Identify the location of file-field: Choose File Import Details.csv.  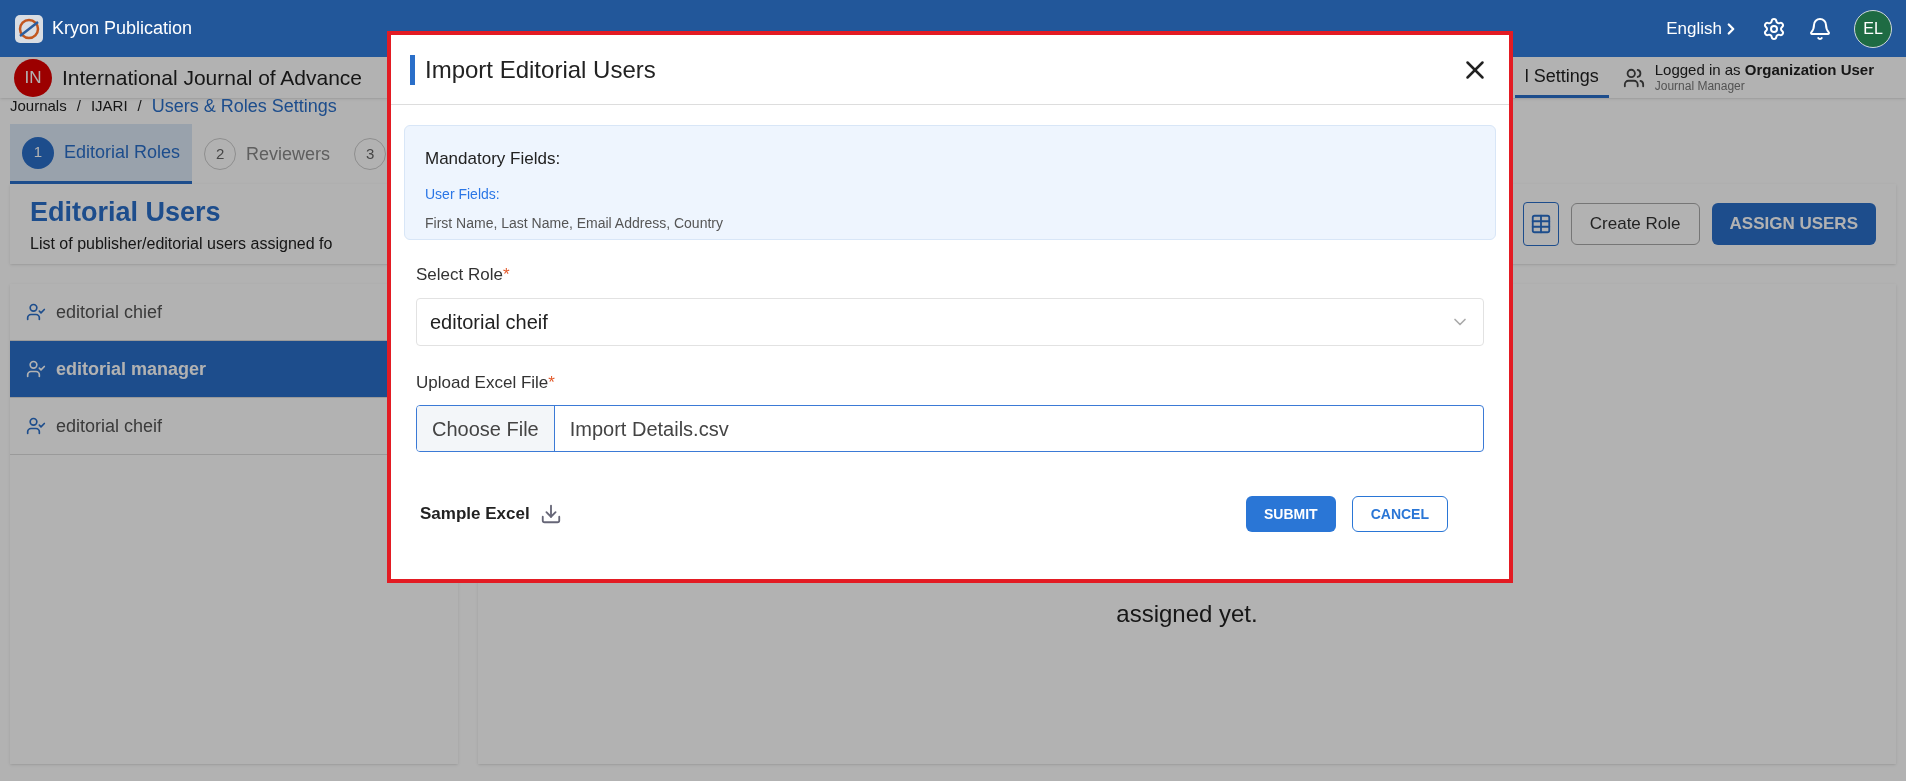
(950, 428).